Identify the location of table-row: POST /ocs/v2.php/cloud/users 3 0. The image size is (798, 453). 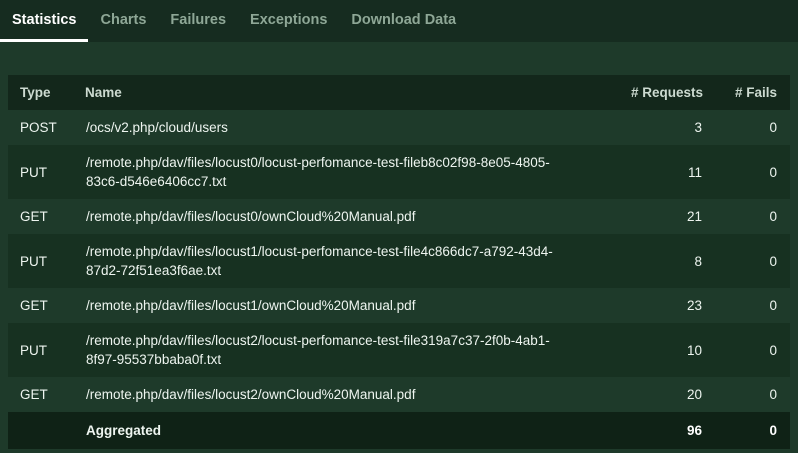
(399, 127).